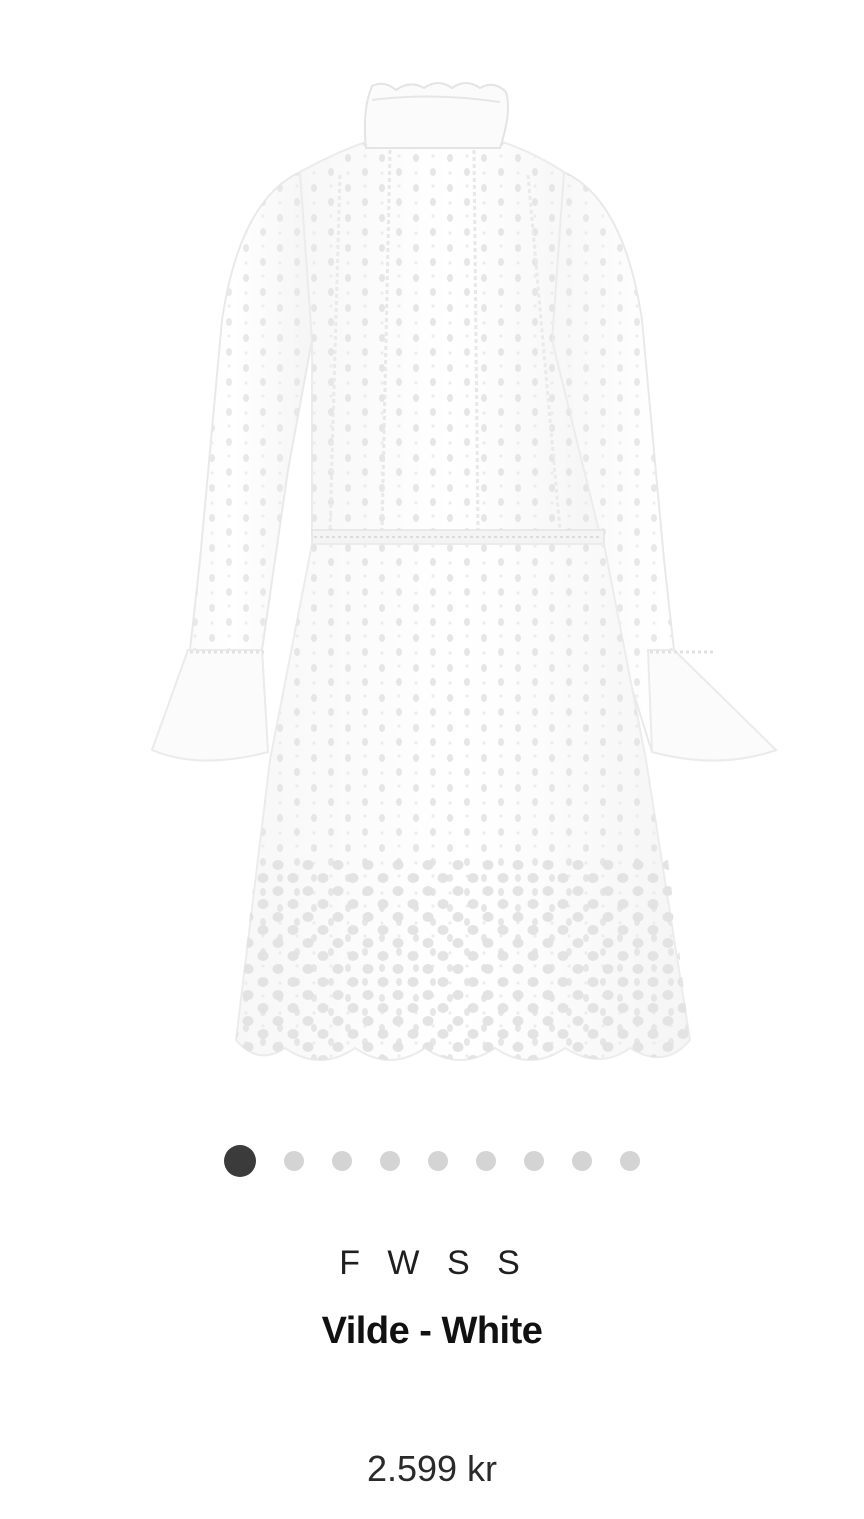  I want to click on image-carousel-dots, so click(432, 1161).